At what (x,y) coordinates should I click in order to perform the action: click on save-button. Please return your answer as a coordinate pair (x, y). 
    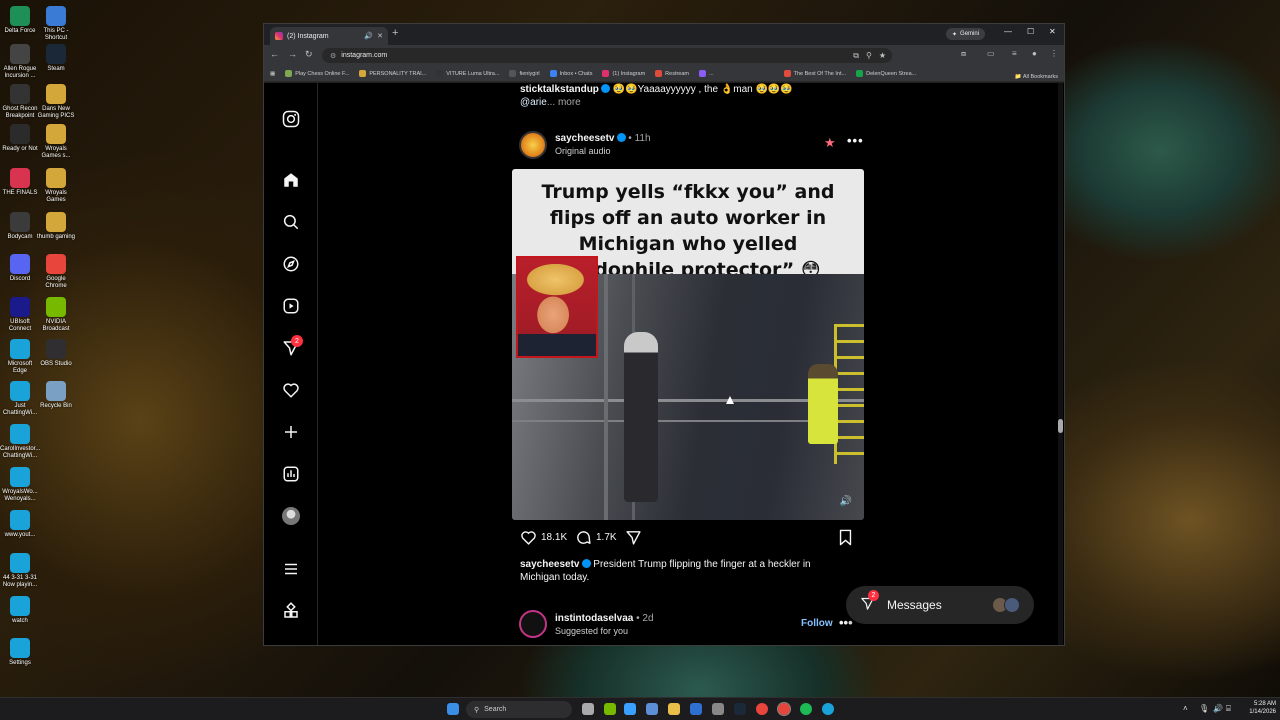
    Looking at the image, I should click on (845, 537).